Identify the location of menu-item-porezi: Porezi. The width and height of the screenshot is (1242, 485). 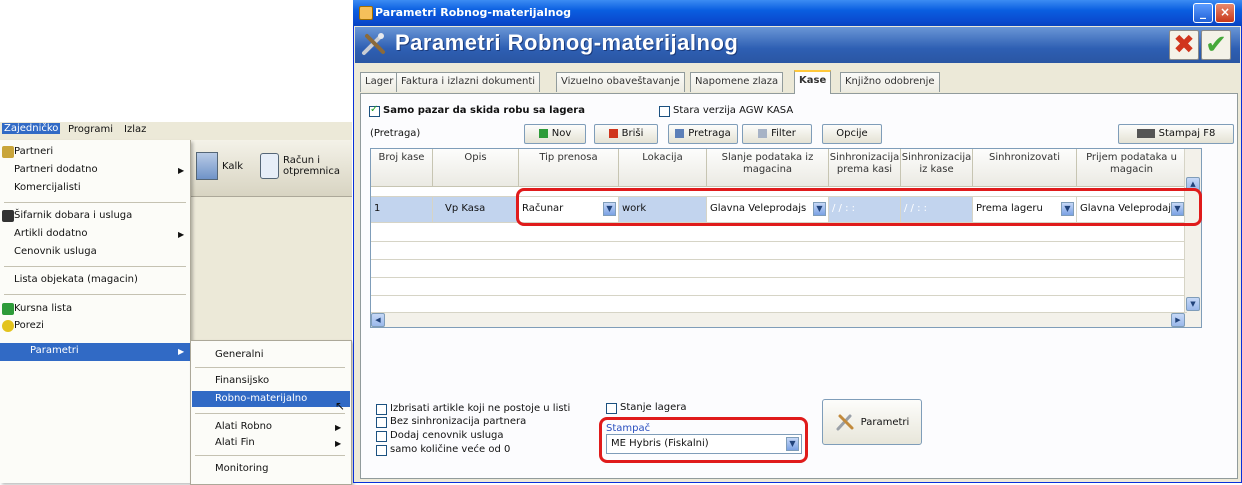
(29, 325).